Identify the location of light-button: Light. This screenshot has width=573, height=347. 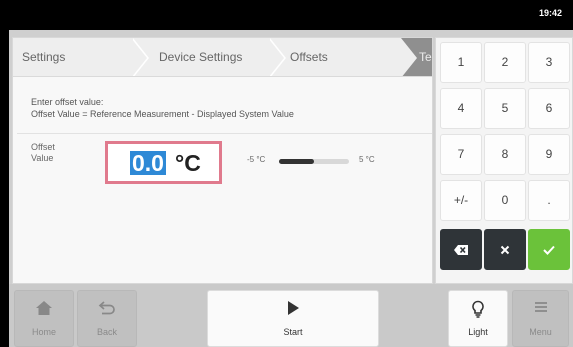
(478, 318).